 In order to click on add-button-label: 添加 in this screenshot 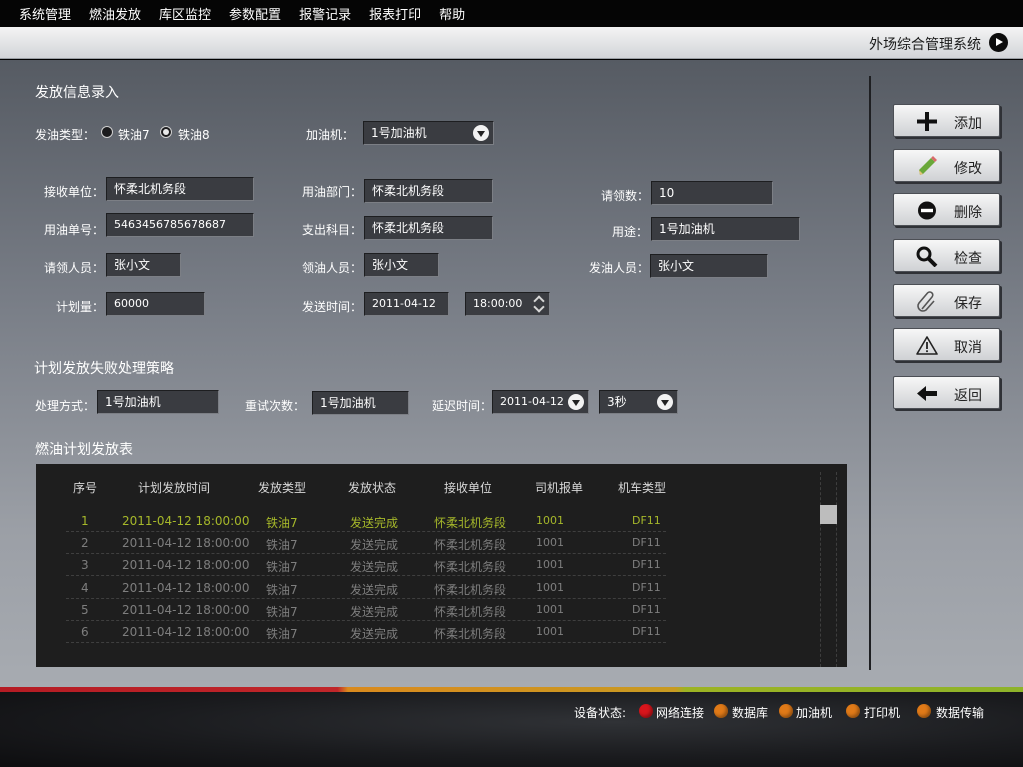, I will do `click(968, 124)`.